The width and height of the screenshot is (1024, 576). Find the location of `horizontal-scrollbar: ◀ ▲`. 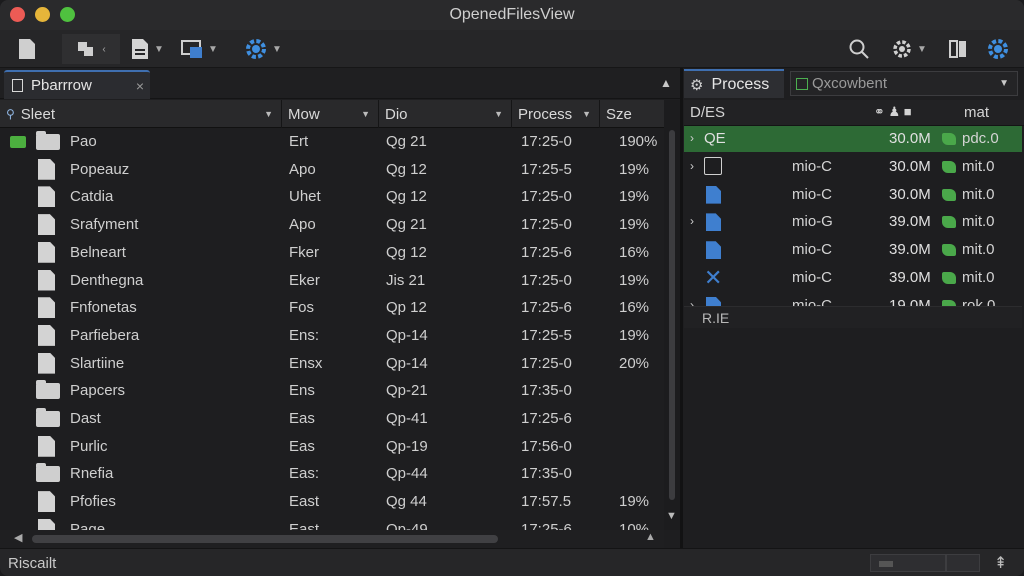

horizontal-scrollbar: ◀ ▲ is located at coordinates (332, 539).